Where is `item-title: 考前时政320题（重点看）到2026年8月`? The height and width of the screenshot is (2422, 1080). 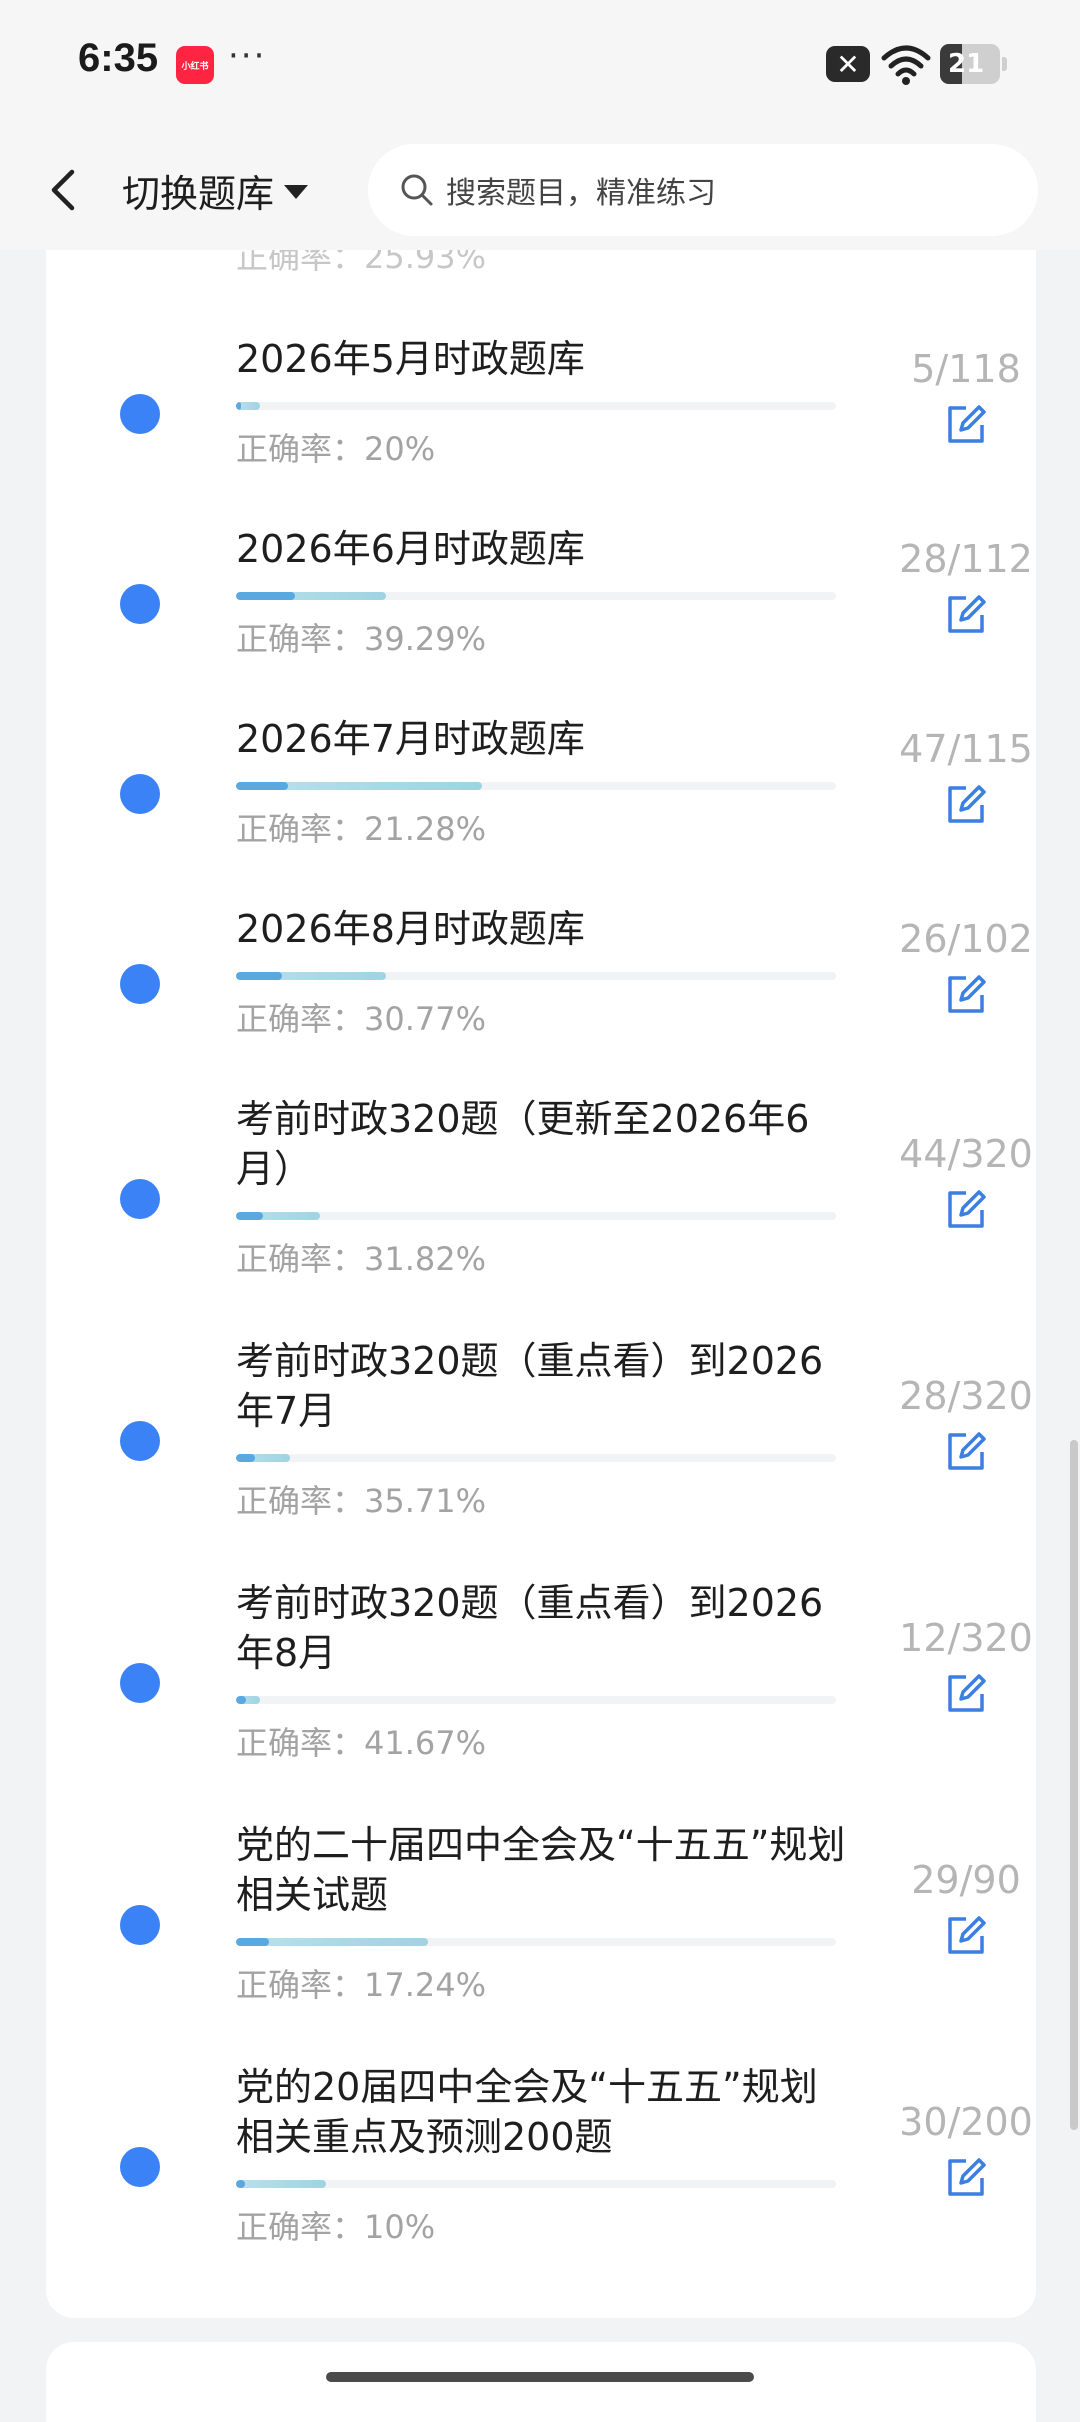 item-title: 考前时政320题（重点看）到2026年8月 is located at coordinates (530, 1628).